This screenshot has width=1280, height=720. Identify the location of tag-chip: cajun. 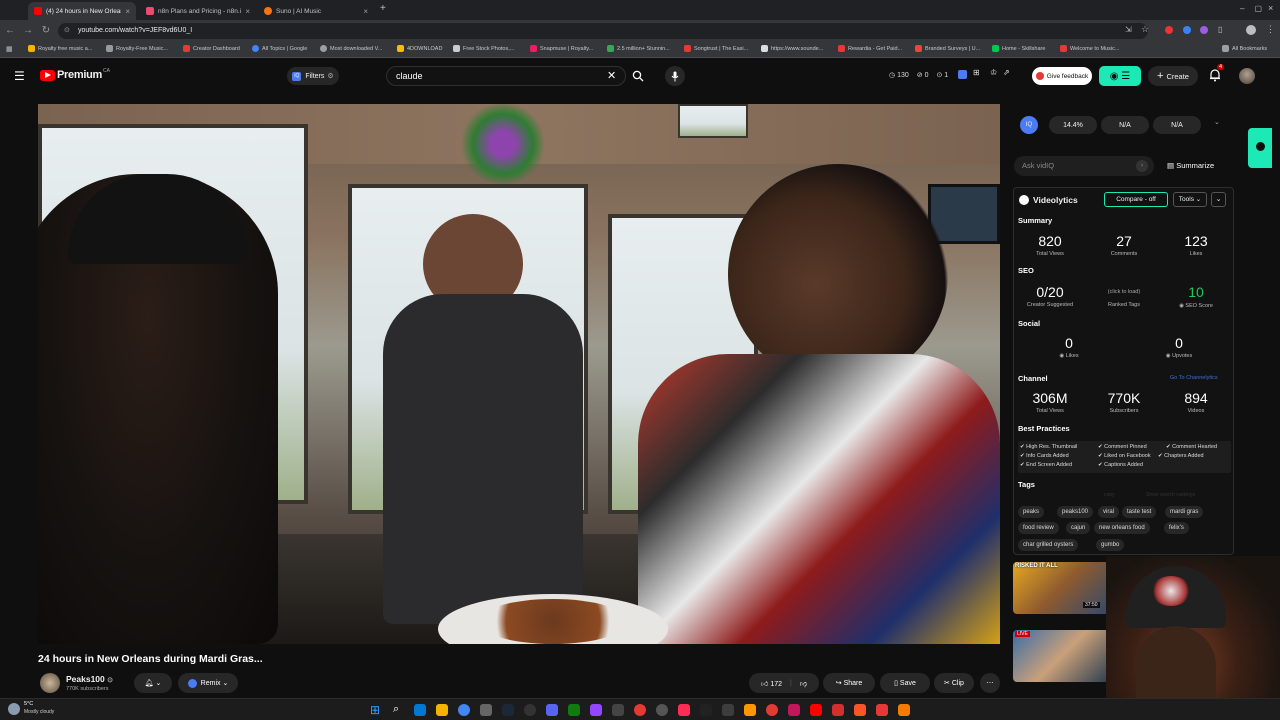
(1078, 528).